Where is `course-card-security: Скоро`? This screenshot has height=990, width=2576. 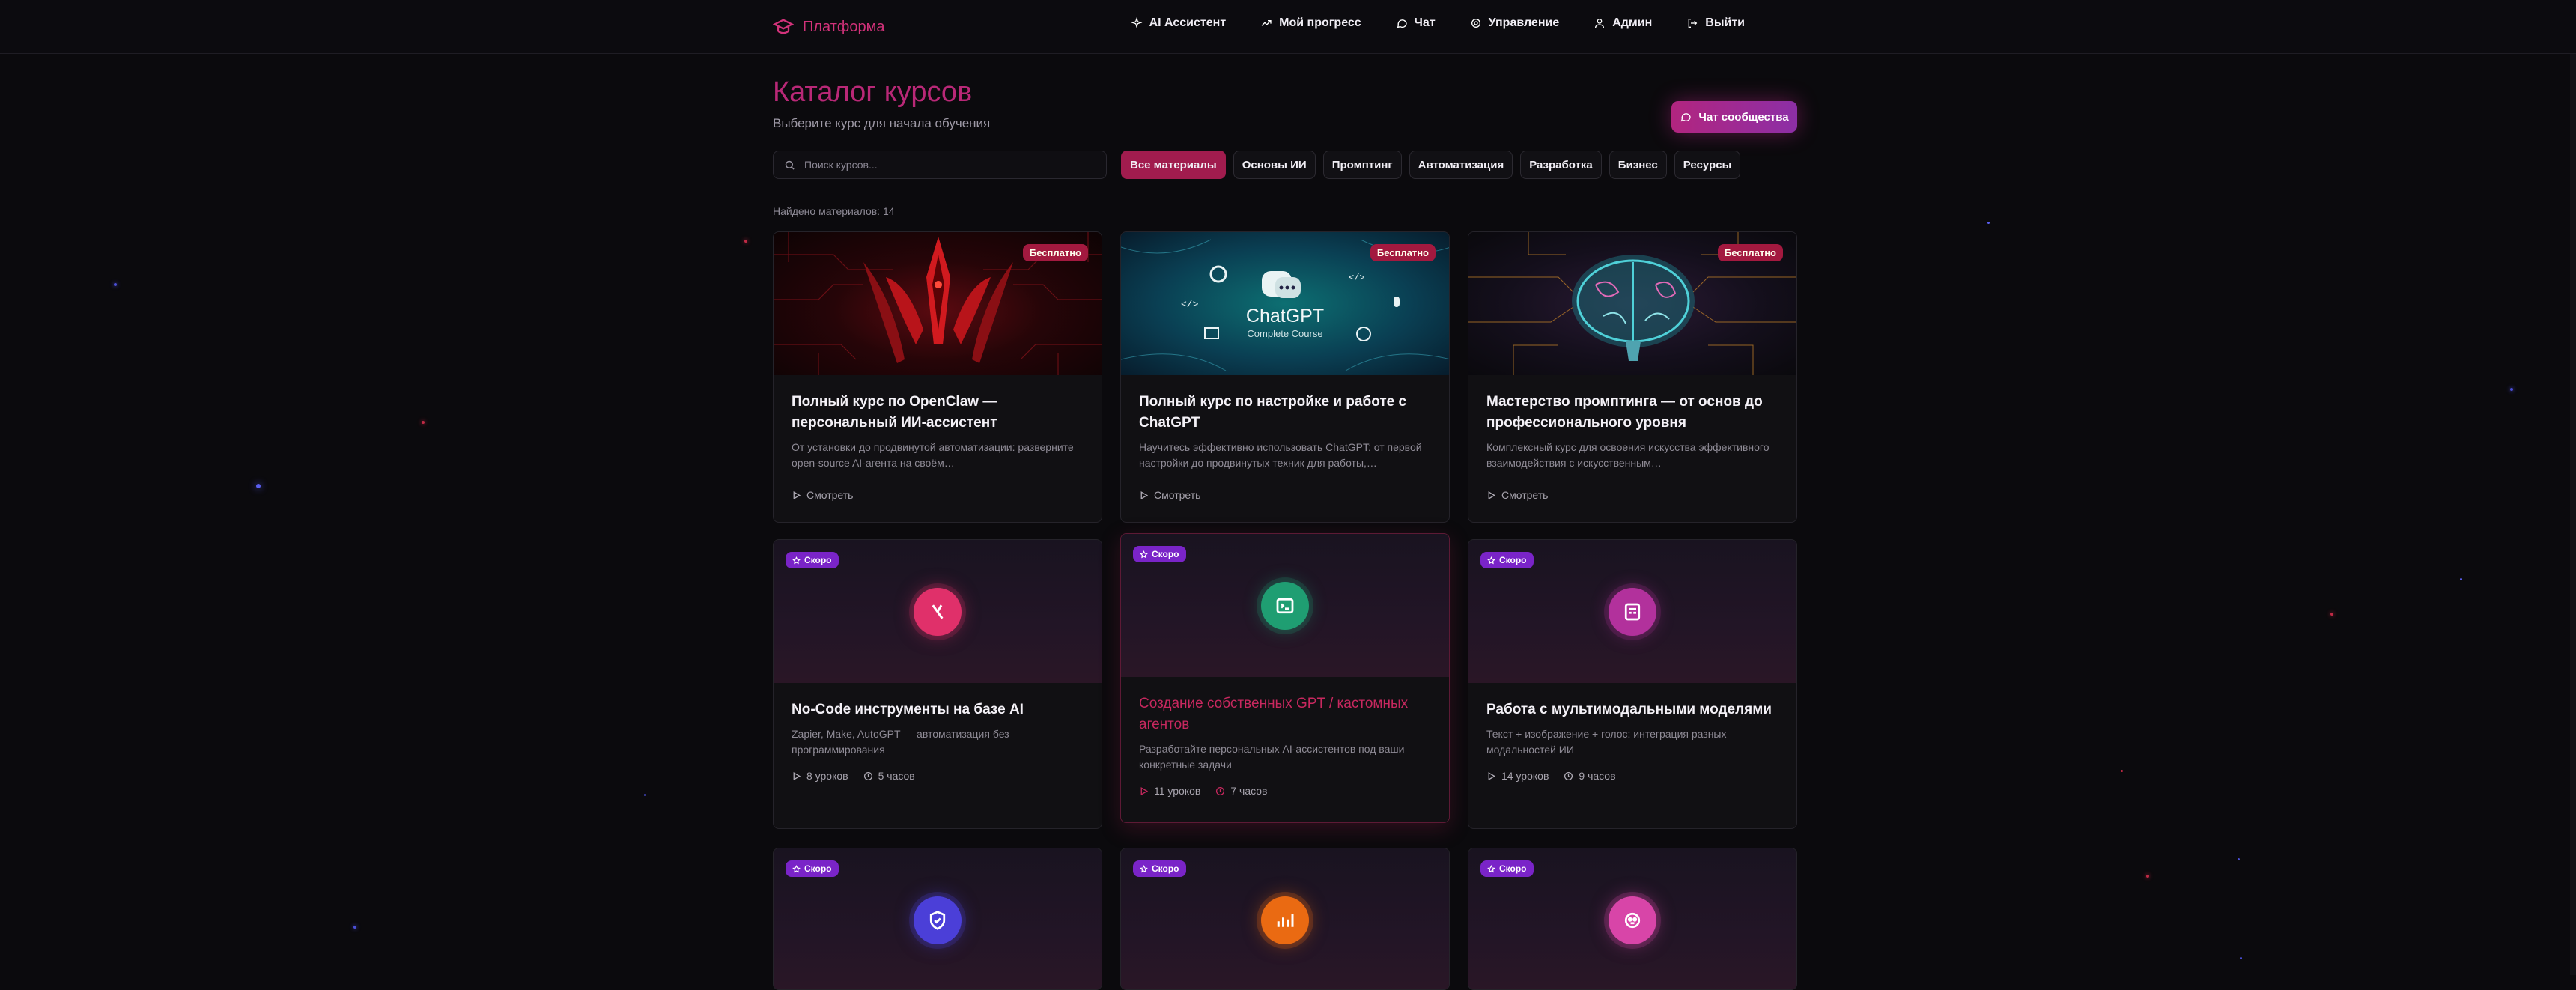
course-card-security: Скоро is located at coordinates (937, 919).